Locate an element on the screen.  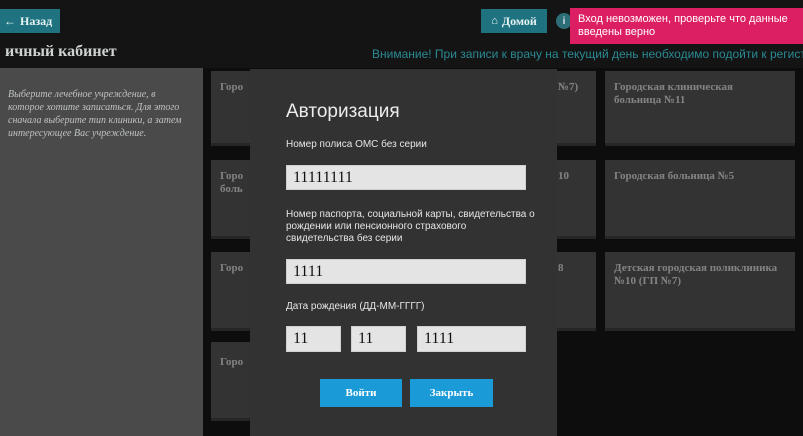
back-button: ← Назад is located at coordinates (30, 21).